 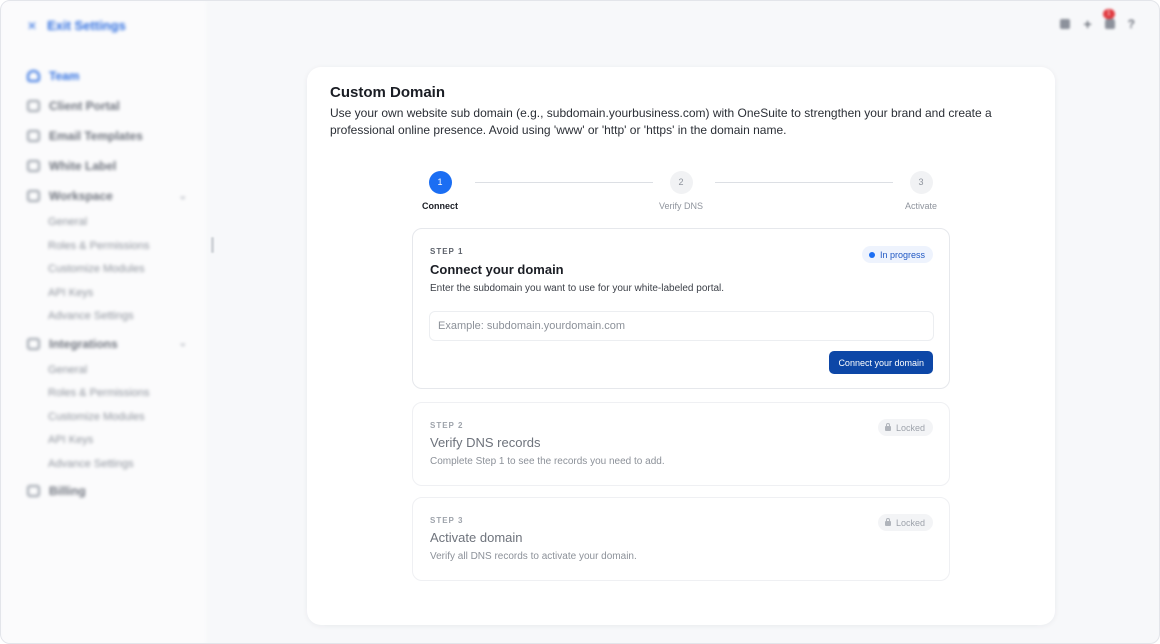 What do you see at coordinates (902, 254) in the screenshot?
I see `status-label: In progress` at bounding box center [902, 254].